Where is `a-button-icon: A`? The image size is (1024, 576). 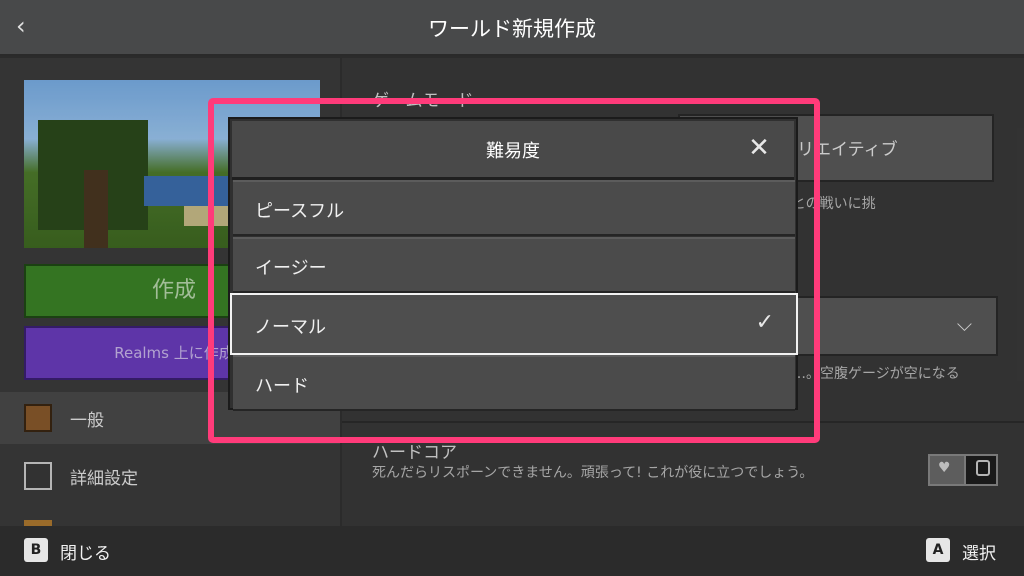 a-button-icon: A is located at coordinates (938, 550).